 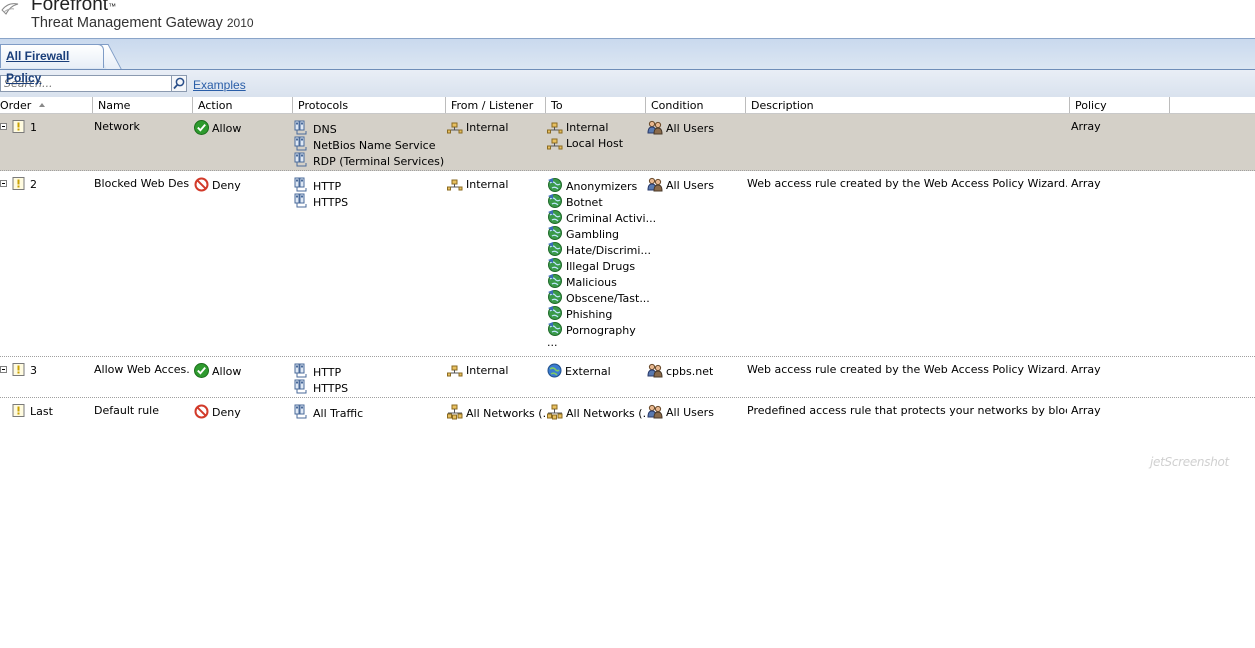 I want to click on search-icon, so click(x=179, y=83).